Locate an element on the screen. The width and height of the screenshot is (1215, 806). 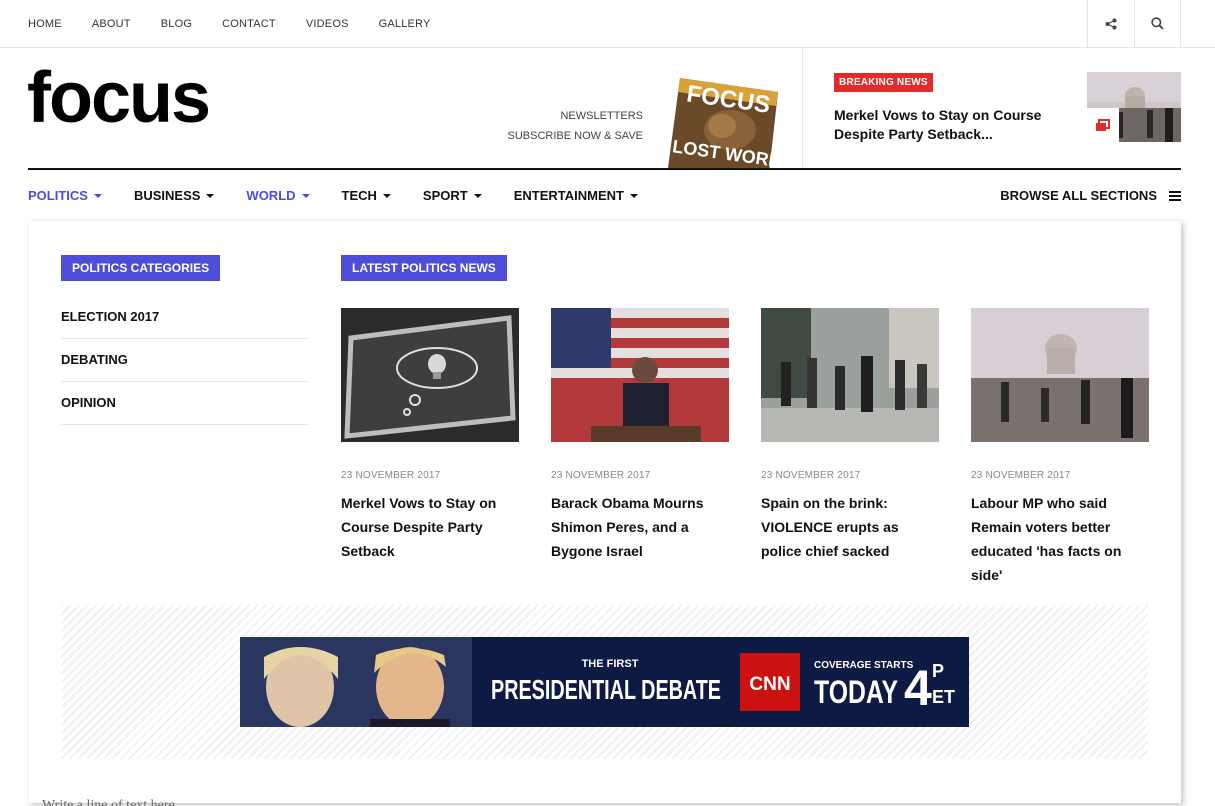
nav-politics: POLITICS is located at coordinates (65, 195).